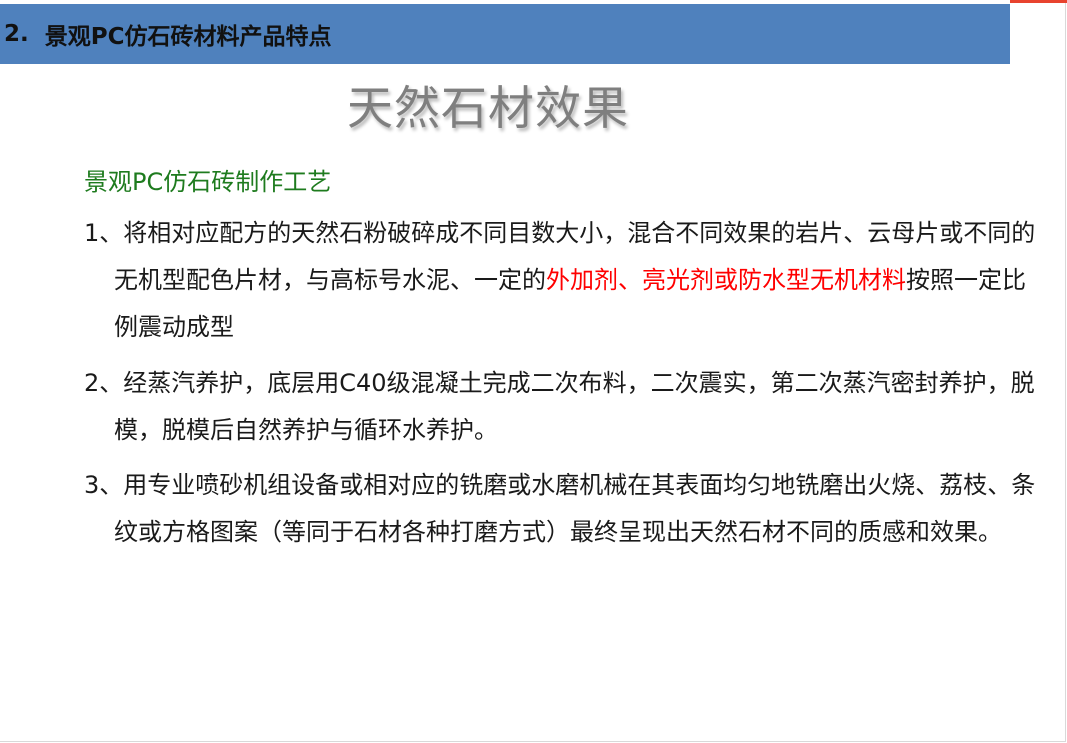 The height and width of the screenshot is (743, 1067). Describe the element at coordinates (104, 233) in the screenshot. I see `list-item-number: 1、` at that location.